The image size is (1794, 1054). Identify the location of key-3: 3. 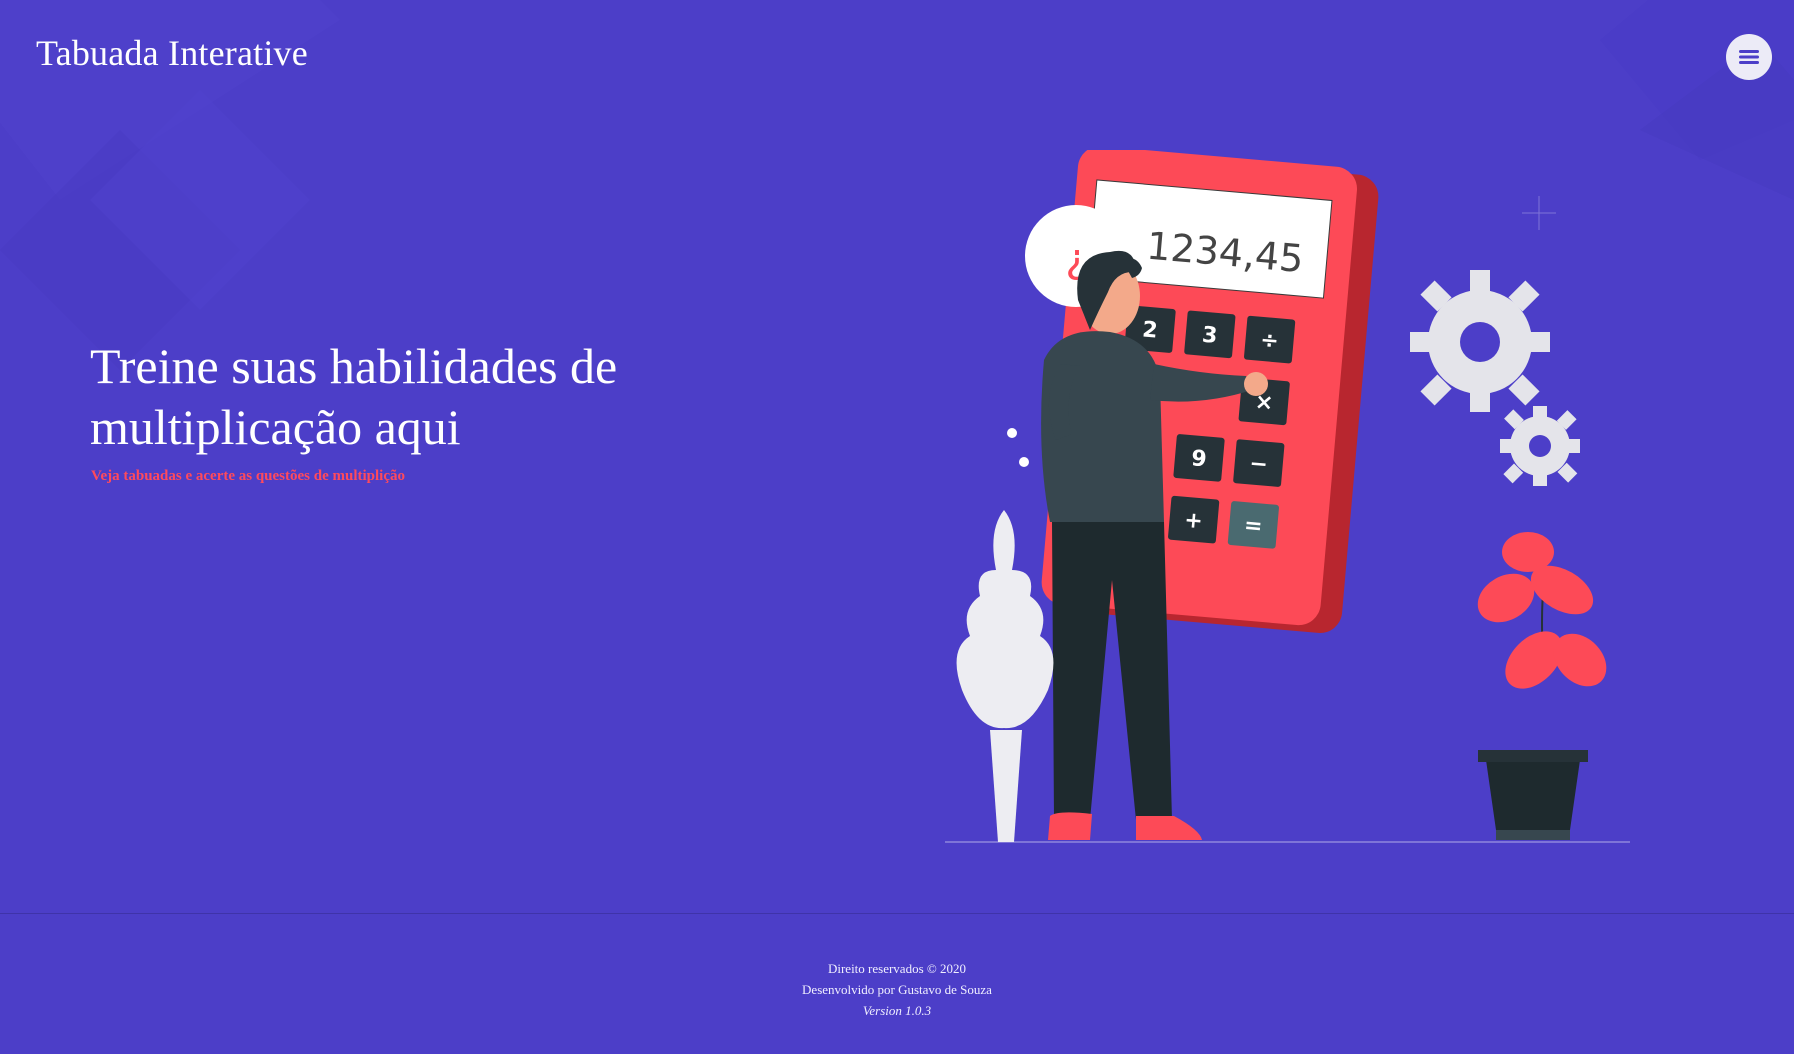
(1209, 336).